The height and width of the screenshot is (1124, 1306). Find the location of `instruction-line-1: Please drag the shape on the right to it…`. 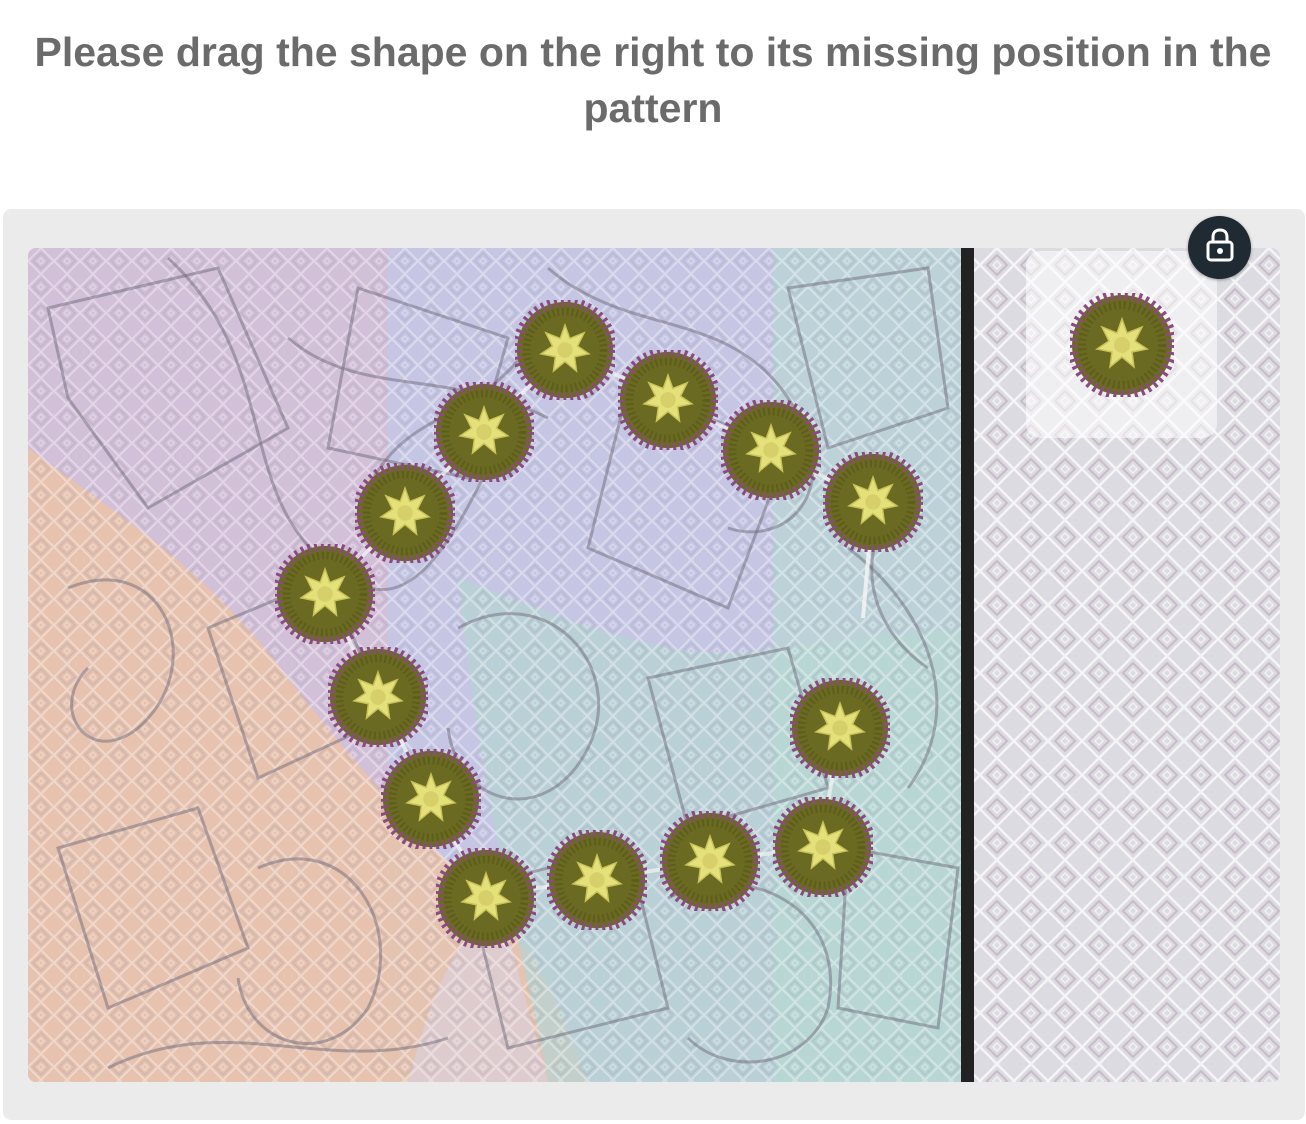

instruction-line-1: Please drag the shape on the right to it… is located at coordinates (653, 52).